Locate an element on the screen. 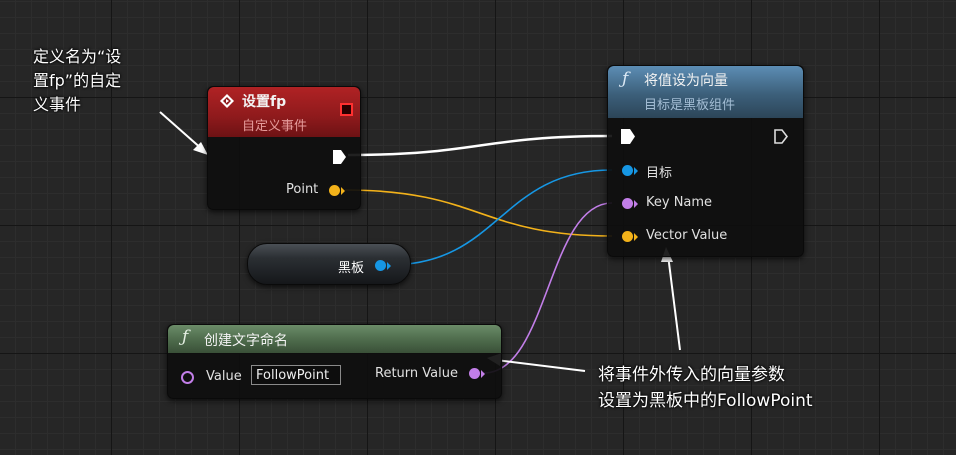  annotation-event-note: 定义名为“设 置fp”的自定 义事件 is located at coordinates (77, 81).